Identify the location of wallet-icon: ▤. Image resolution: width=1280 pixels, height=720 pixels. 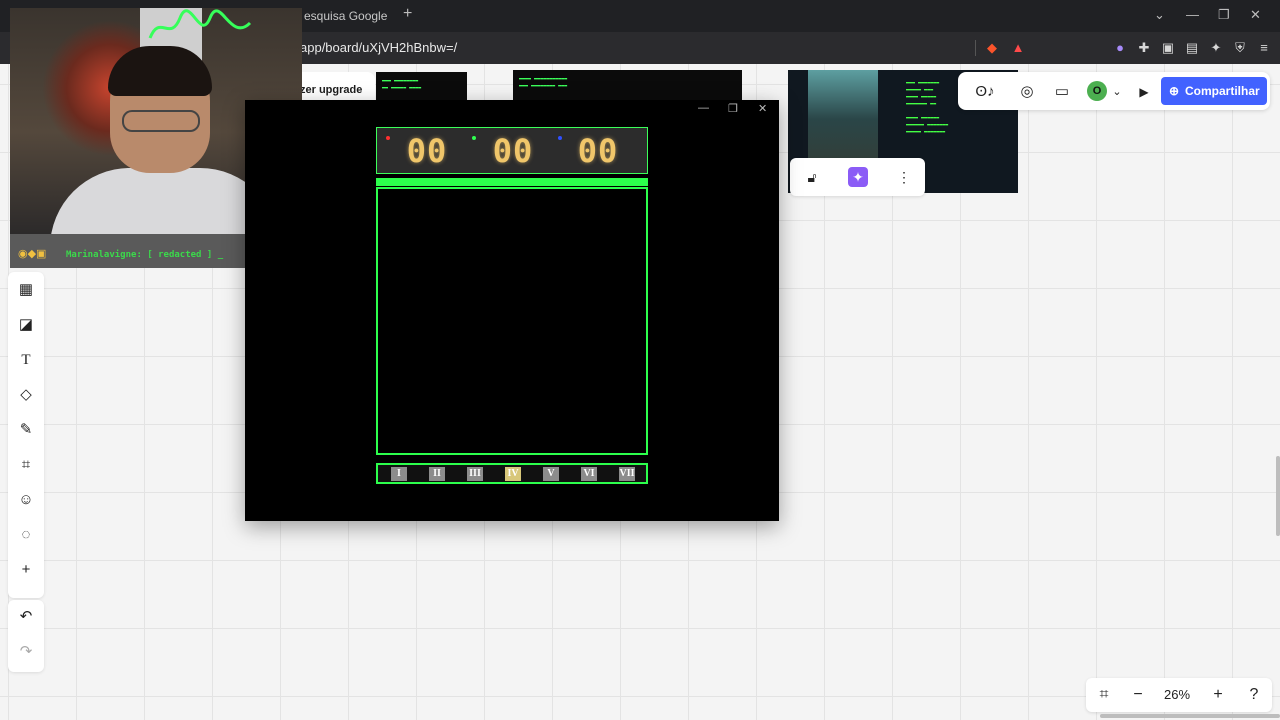
(1192, 48).